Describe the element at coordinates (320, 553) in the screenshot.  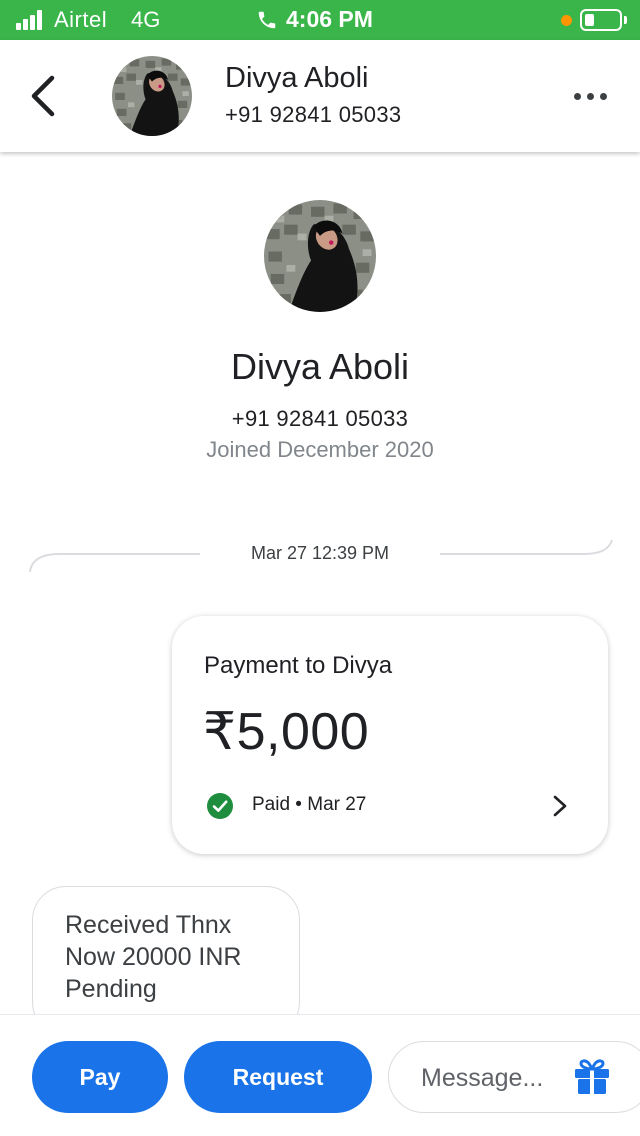
I see `thread-timestamp: Mar 27 12:39 PM` at that location.